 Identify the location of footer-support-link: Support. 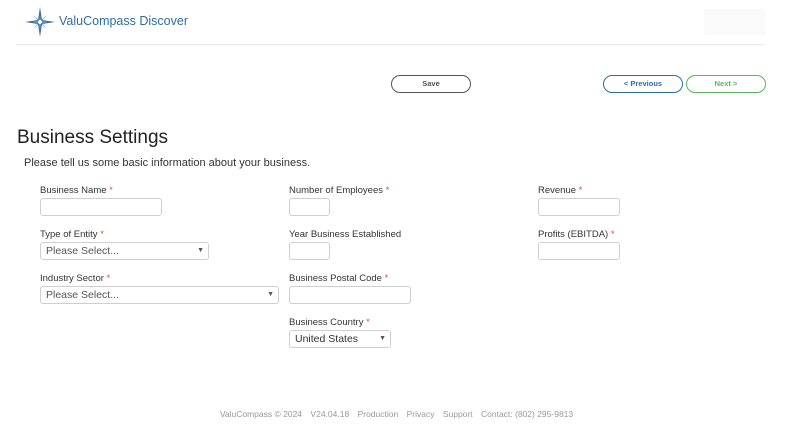
(458, 414).